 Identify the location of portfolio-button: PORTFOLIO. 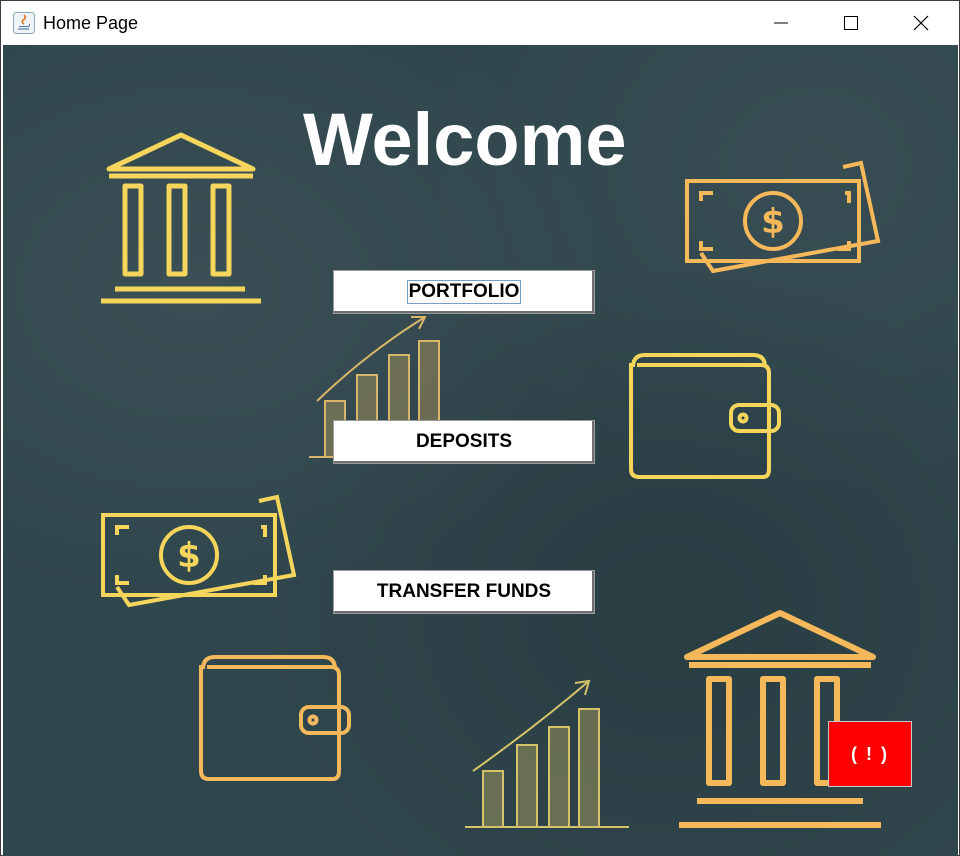
(464, 292).